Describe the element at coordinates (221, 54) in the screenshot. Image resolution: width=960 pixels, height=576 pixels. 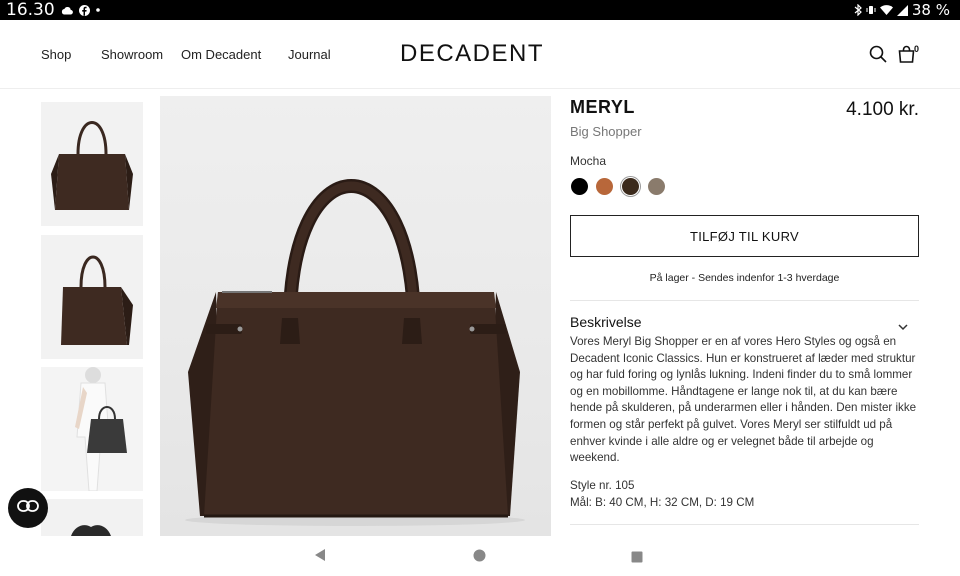
I see `nav-om-decadent: Om Decadent` at that location.